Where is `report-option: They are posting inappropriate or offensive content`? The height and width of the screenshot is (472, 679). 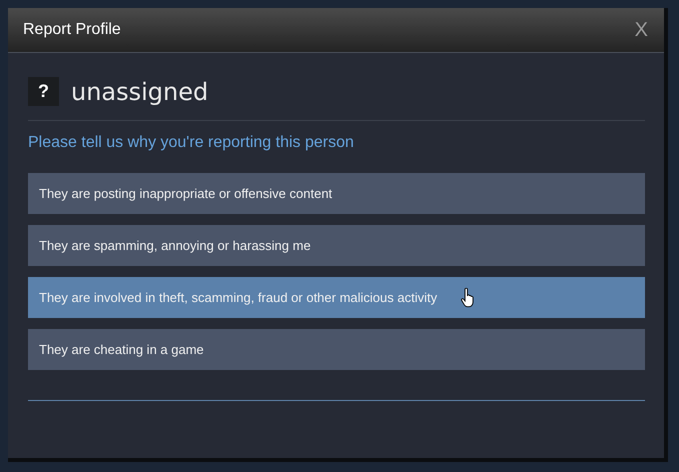 report-option: They are posting inappropriate or offensive content is located at coordinates (336, 193).